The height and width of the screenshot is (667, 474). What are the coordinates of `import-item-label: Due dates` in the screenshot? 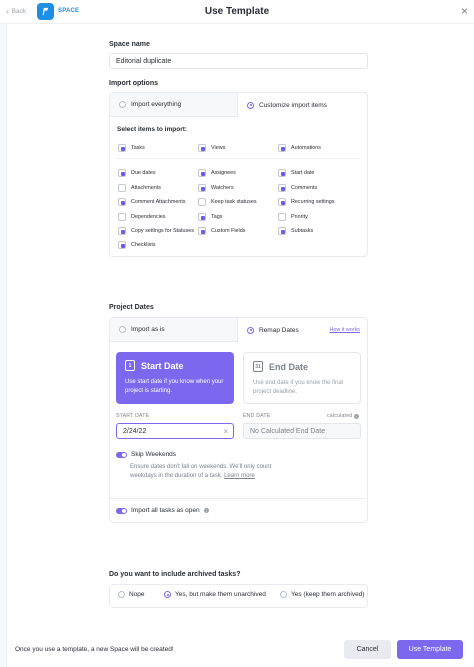 It's located at (143, 173).